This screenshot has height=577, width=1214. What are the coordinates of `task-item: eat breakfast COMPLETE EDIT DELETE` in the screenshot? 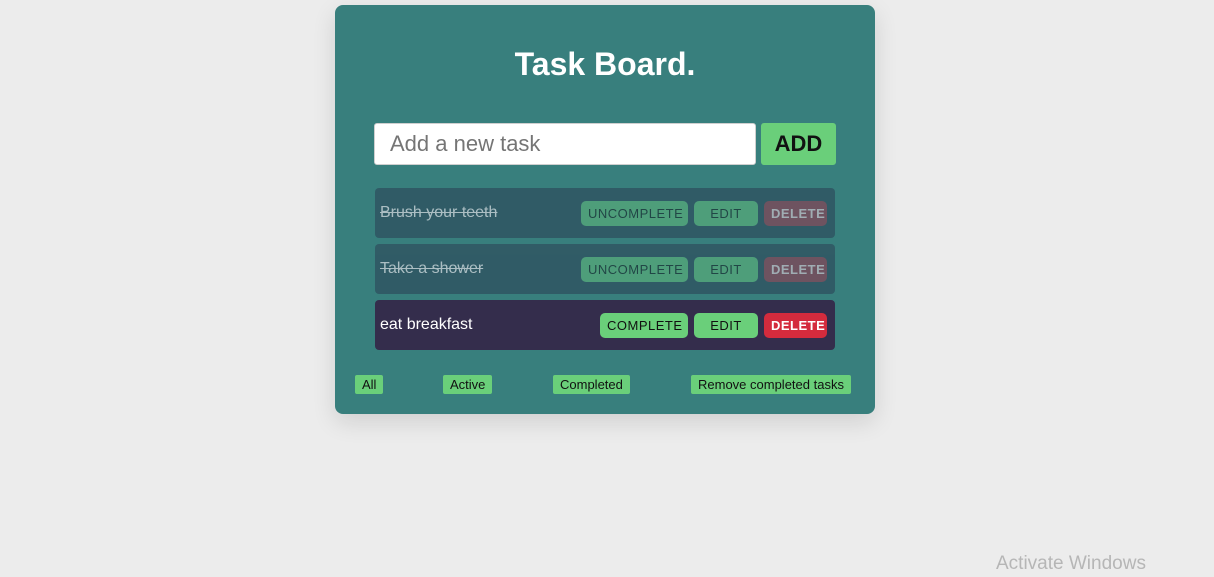 It's located at (605, 325).